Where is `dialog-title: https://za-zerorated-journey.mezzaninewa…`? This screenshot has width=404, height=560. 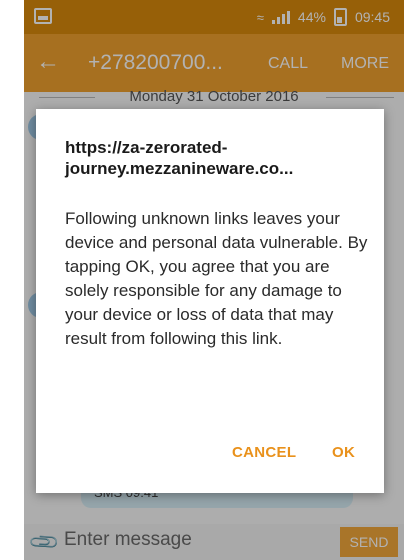 dialog-title: https://za-zerorated-journey.mezzaninewa… is located at coordinates (179, 158).